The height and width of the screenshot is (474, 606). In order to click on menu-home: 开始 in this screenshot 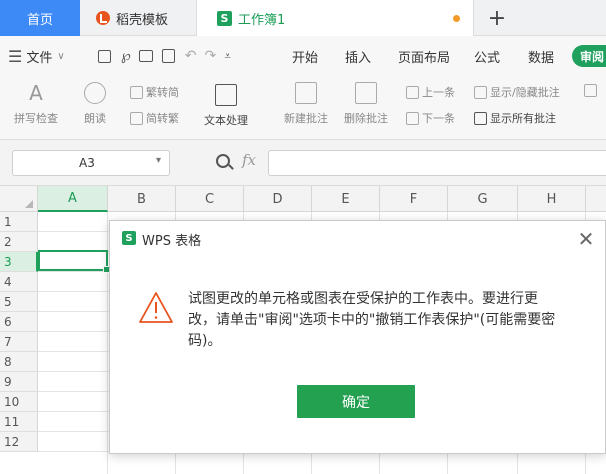, I will do `click(305, 56)`.